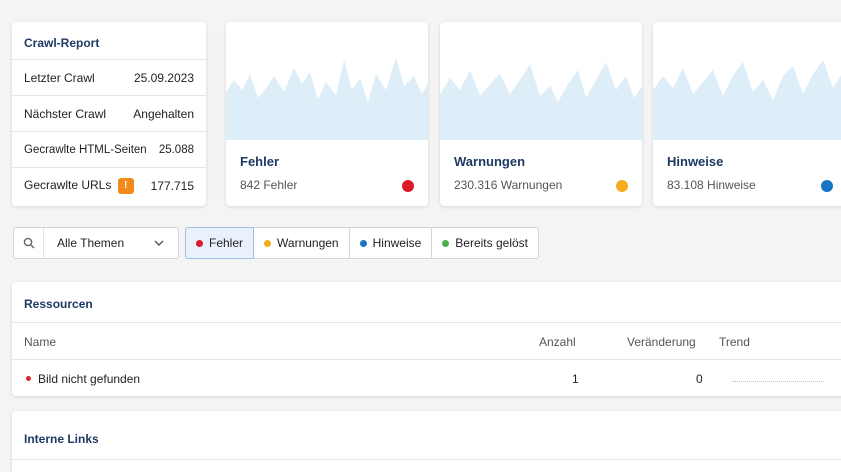  I want to click on chip-warnungen: Warnungen, so click(302, 243).